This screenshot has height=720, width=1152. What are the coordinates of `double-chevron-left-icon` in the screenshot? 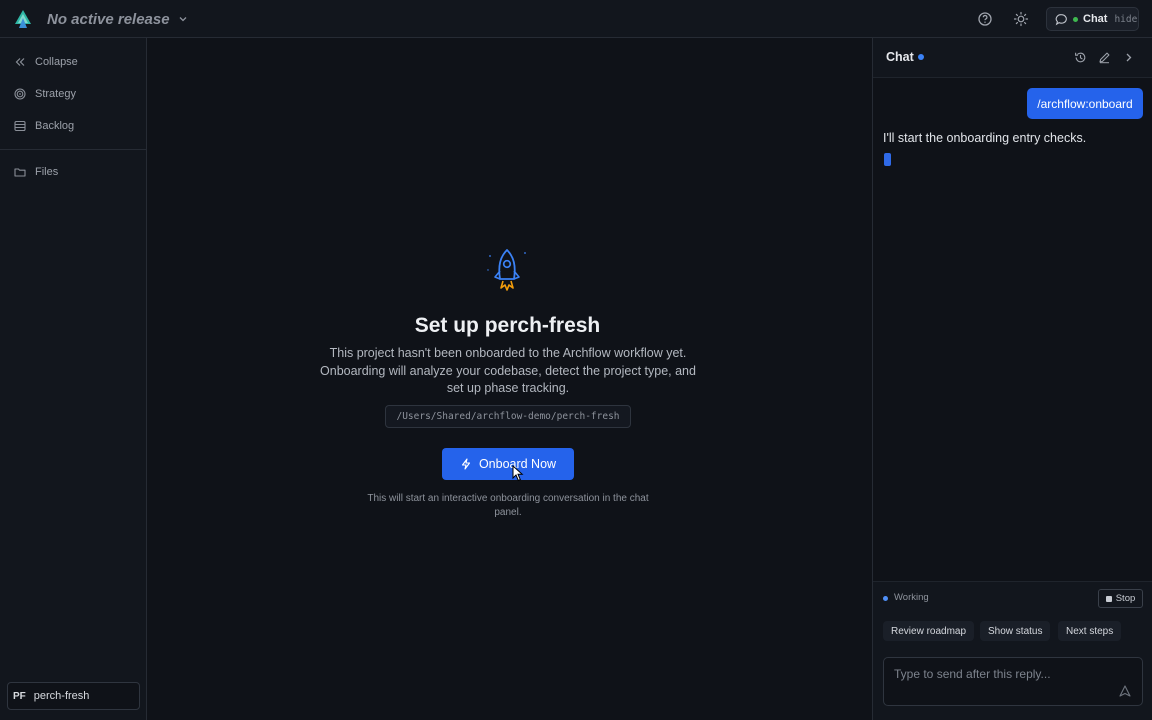 It's located at (20, 62).